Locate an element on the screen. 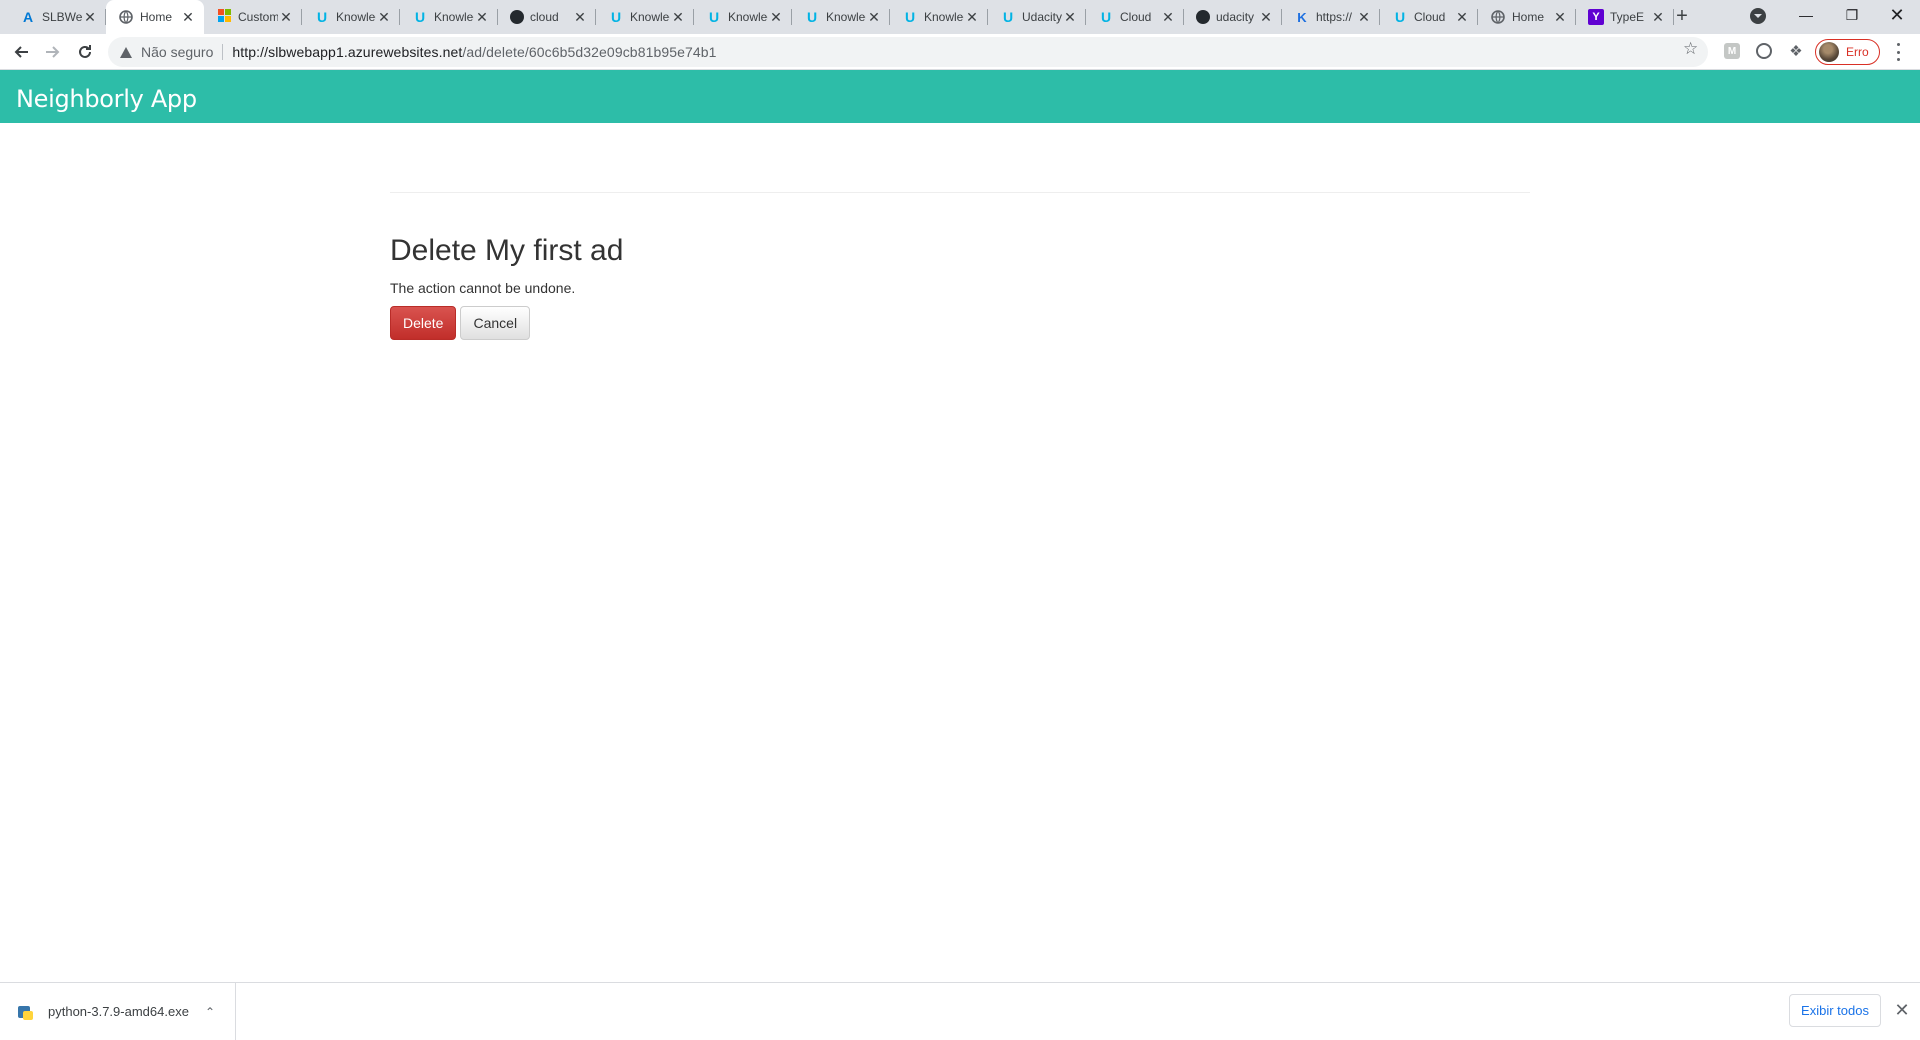 The height and width of the screenshot is (1040, 1920). k-icon: K is located at coordinates (1302, 17).